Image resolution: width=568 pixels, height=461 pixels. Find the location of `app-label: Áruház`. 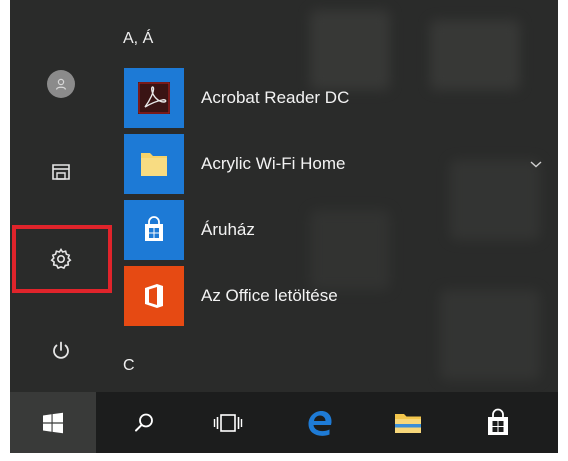

app-label: Áruház is located at coordinates (228, 229).